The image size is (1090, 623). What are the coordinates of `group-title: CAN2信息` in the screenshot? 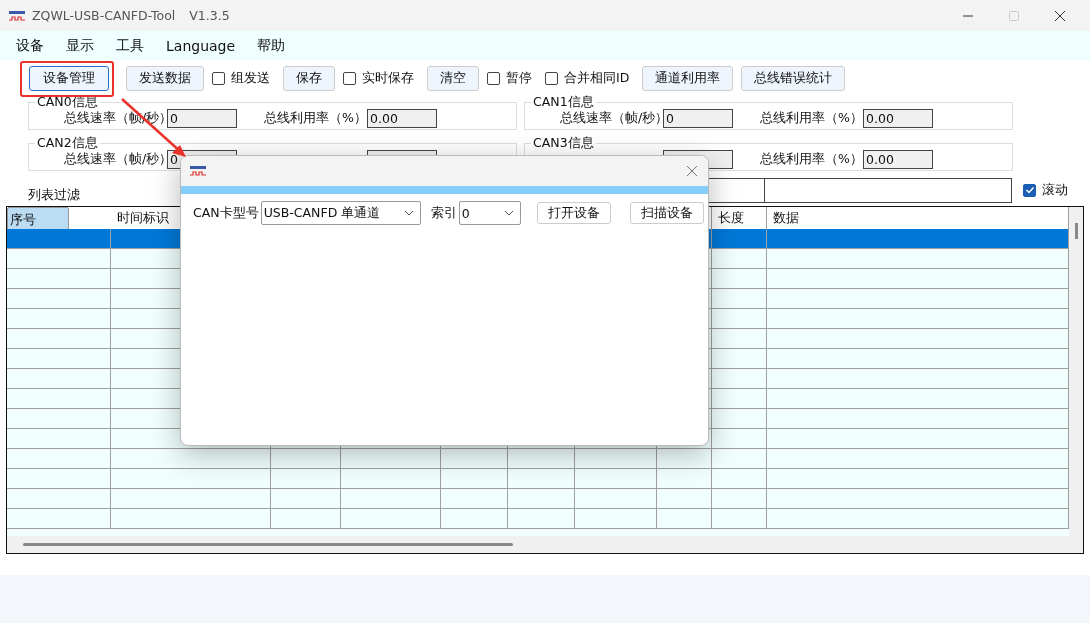 It's located at (67, 142).